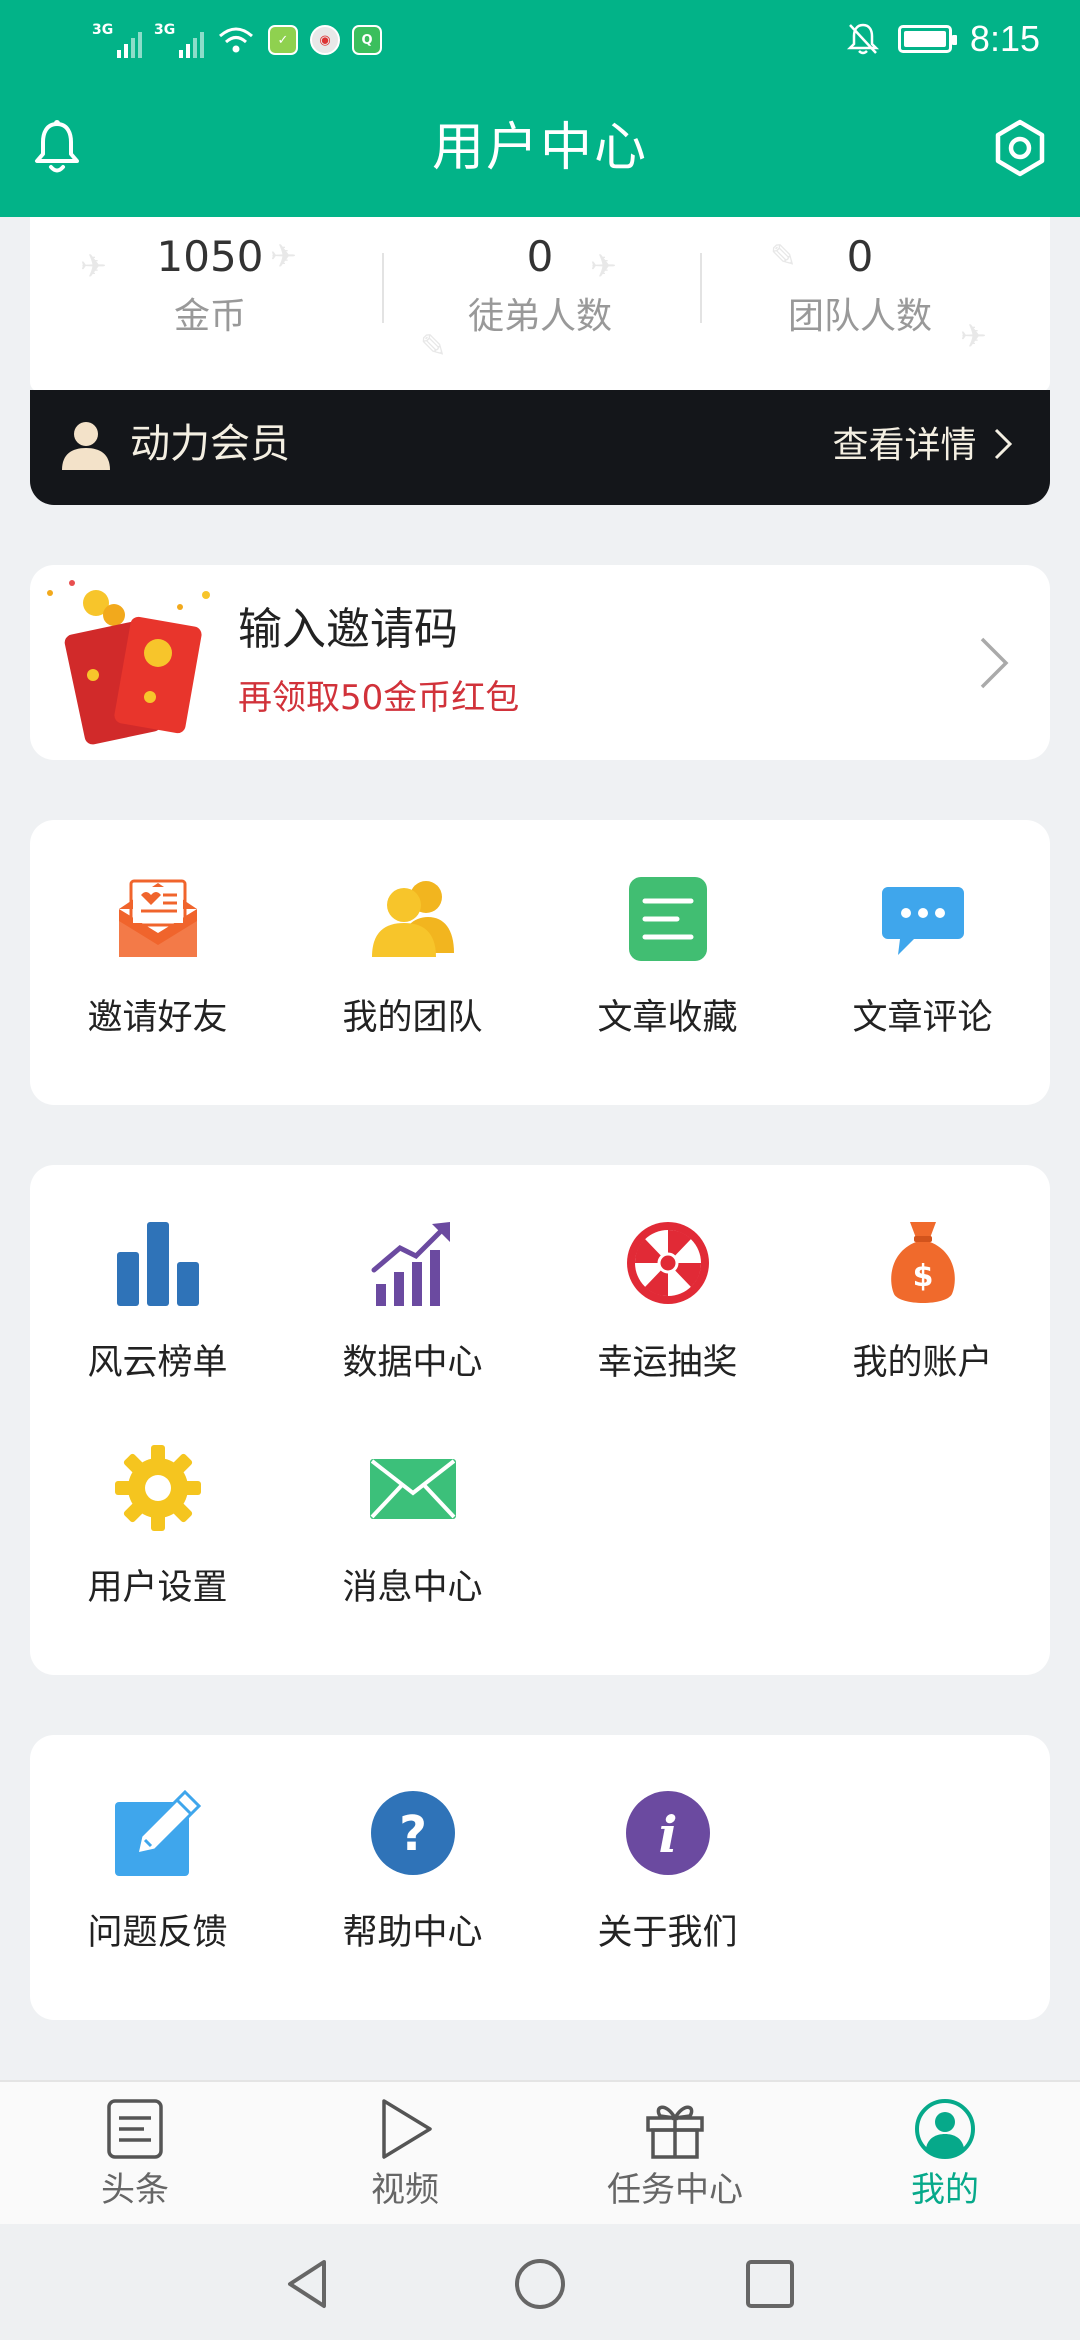 The image size is (1080, 2340). Describe the element at coordinates (667, 1363) in the screenshot. I see `grid-item-label: 幸运抽奖` at that location.